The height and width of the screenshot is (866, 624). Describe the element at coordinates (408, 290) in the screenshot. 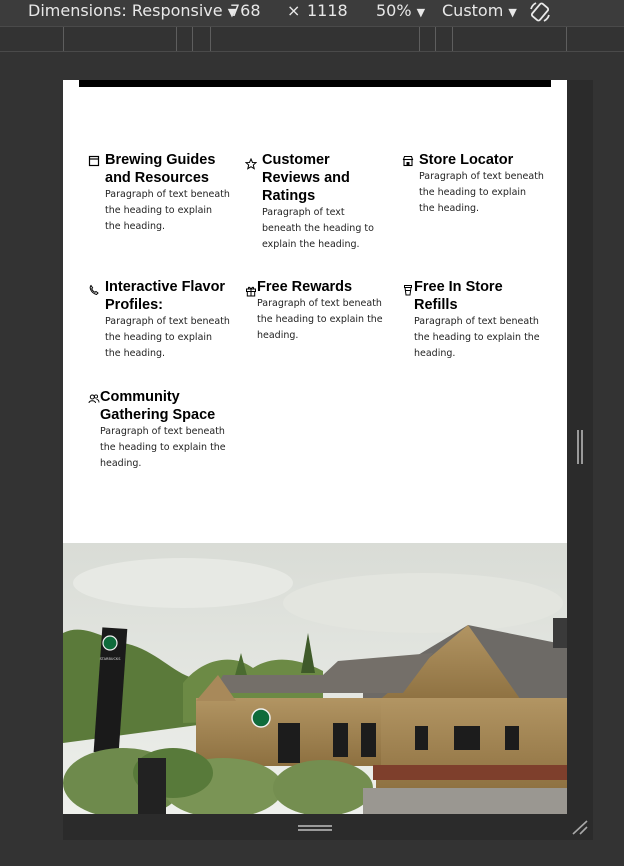

I see `cup-icon` at that location.